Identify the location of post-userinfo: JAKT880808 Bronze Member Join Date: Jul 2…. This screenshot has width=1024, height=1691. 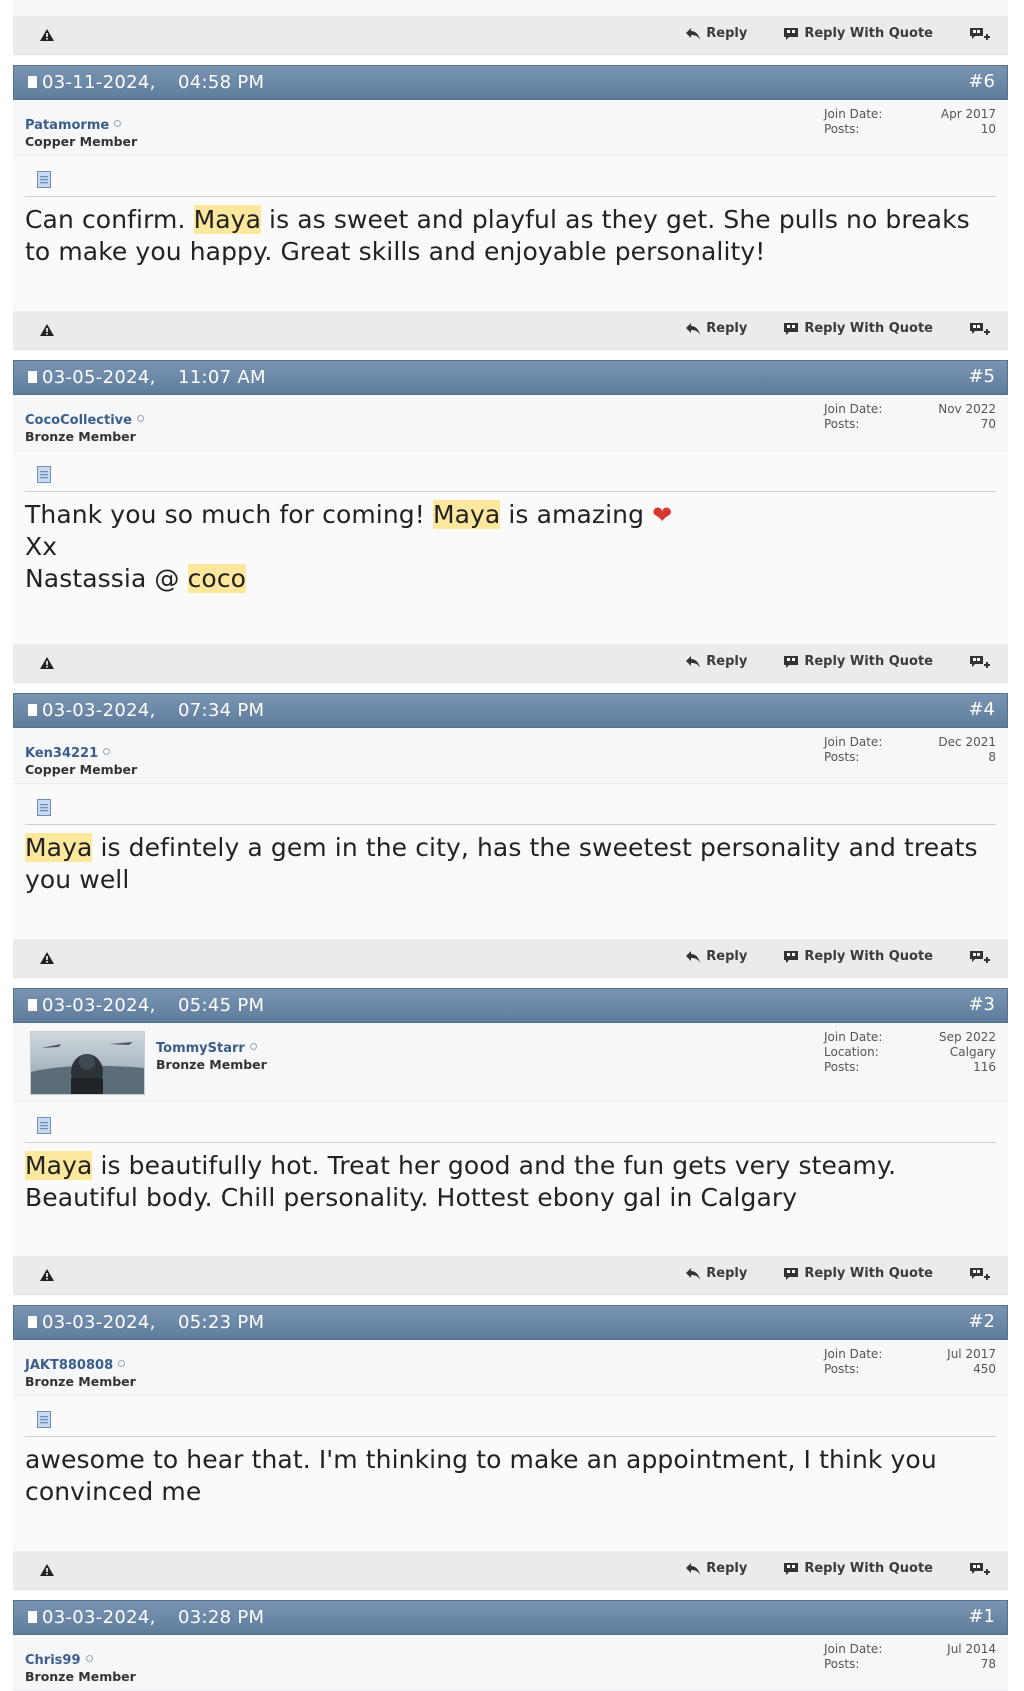
(510, 1368).